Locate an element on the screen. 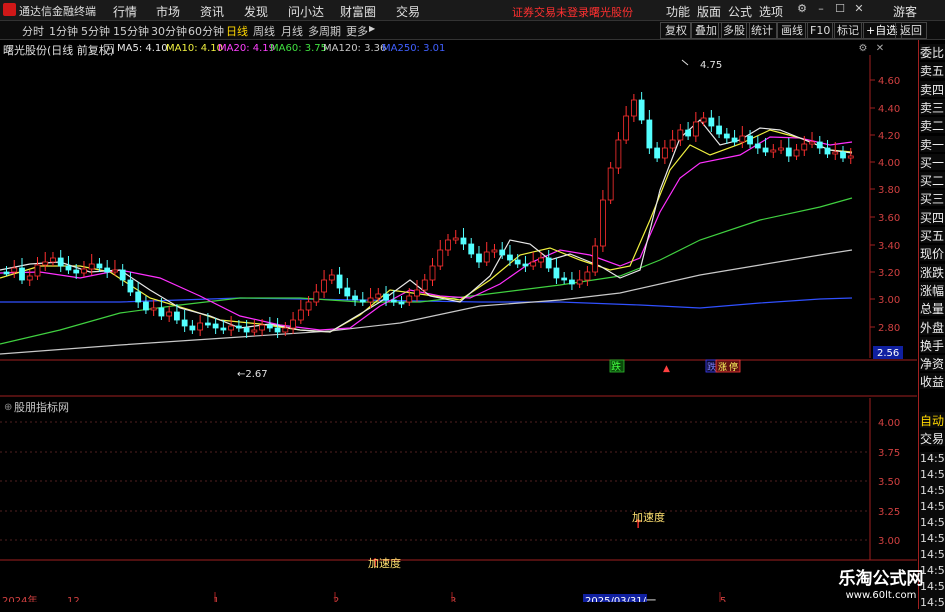  indicator-tick-label: 3.25 is located at coordinates (889, 512).